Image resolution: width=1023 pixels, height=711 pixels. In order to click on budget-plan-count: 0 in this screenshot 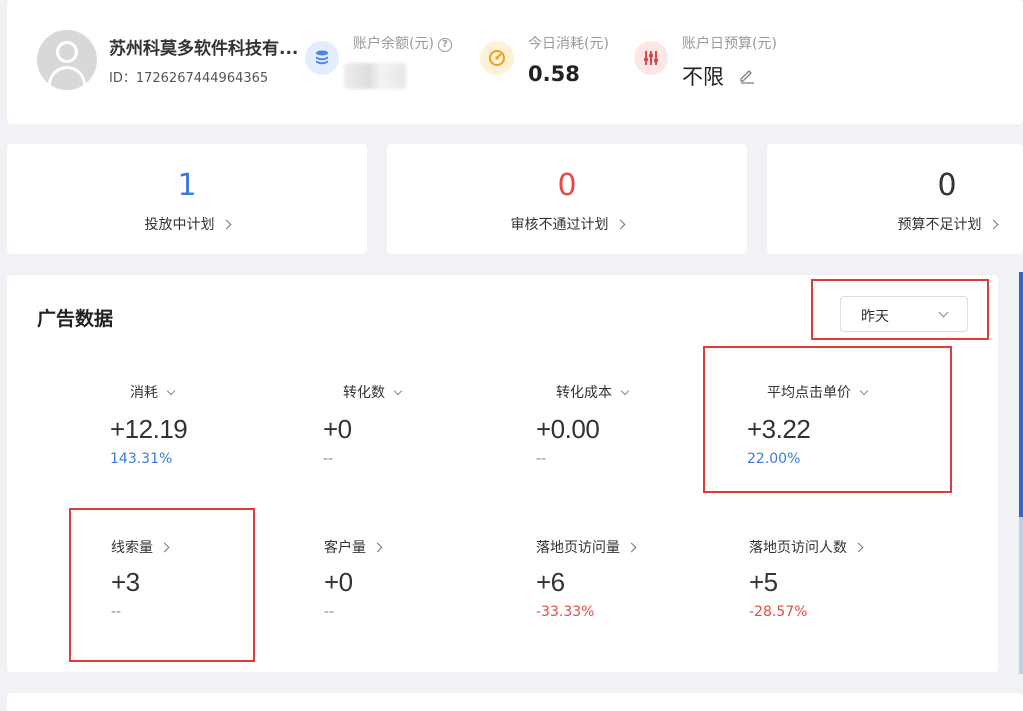, I will do `click(947, 185)`.